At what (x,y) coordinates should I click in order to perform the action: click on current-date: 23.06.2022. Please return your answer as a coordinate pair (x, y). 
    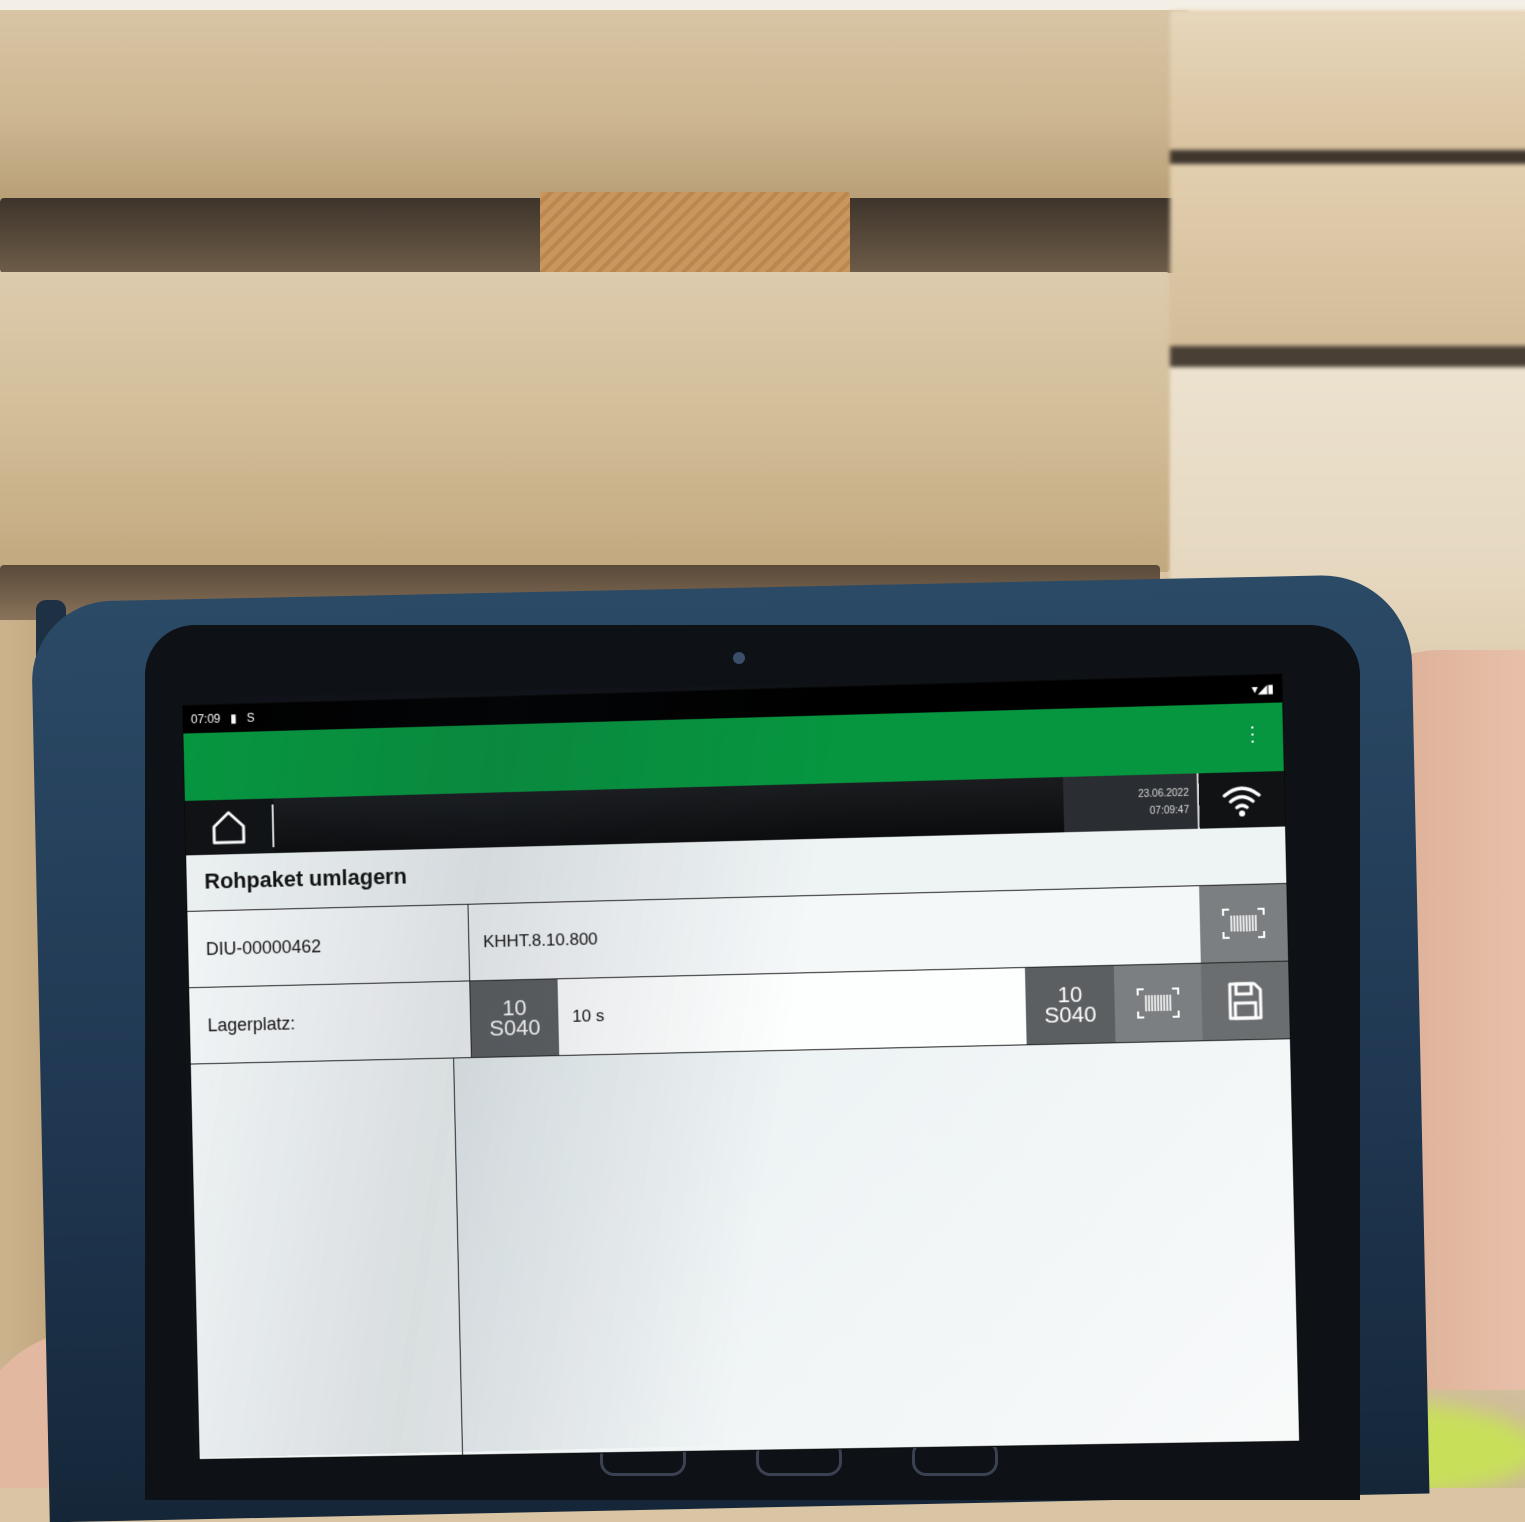
    Looking at the image, I should click on (1163, 793).